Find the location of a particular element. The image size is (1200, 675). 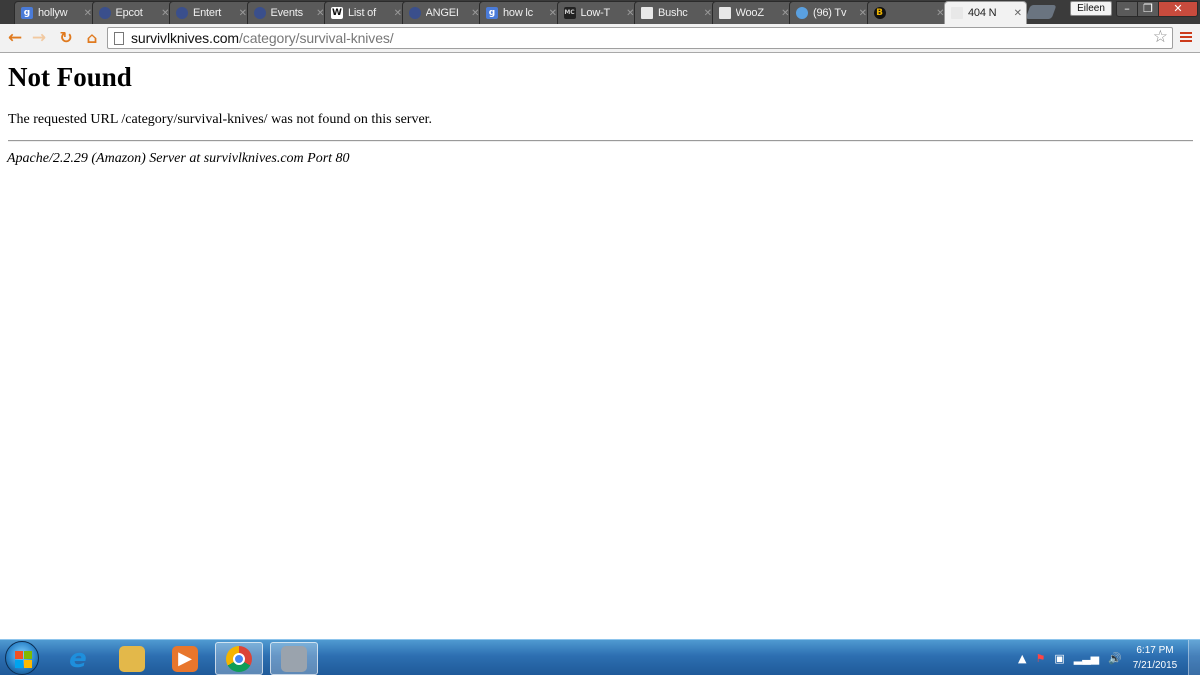

tab-title: Low-T is located at coordinates (595, 13).